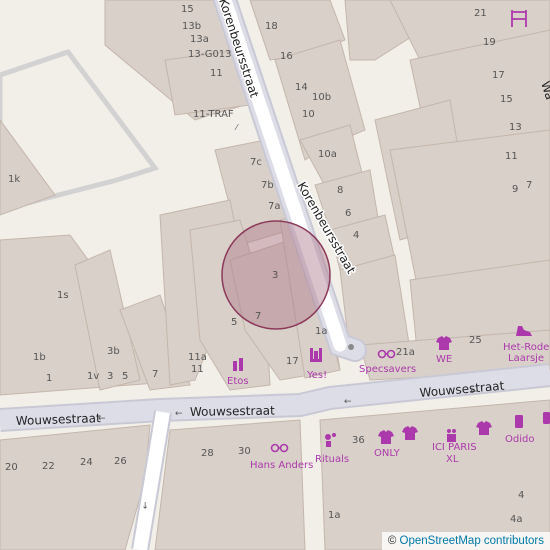  I want to click on house-number-3-center: 3, so click(275, 275).